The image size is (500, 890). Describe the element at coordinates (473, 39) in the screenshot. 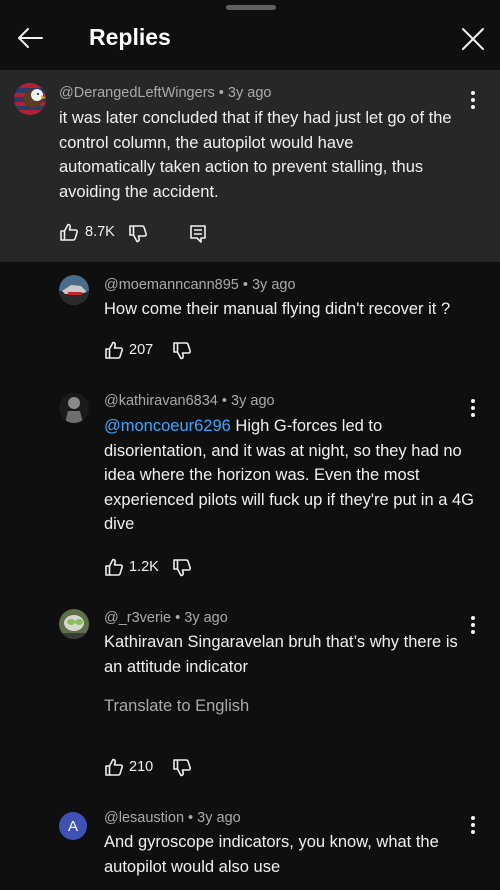

I see `close-icon` at that location.